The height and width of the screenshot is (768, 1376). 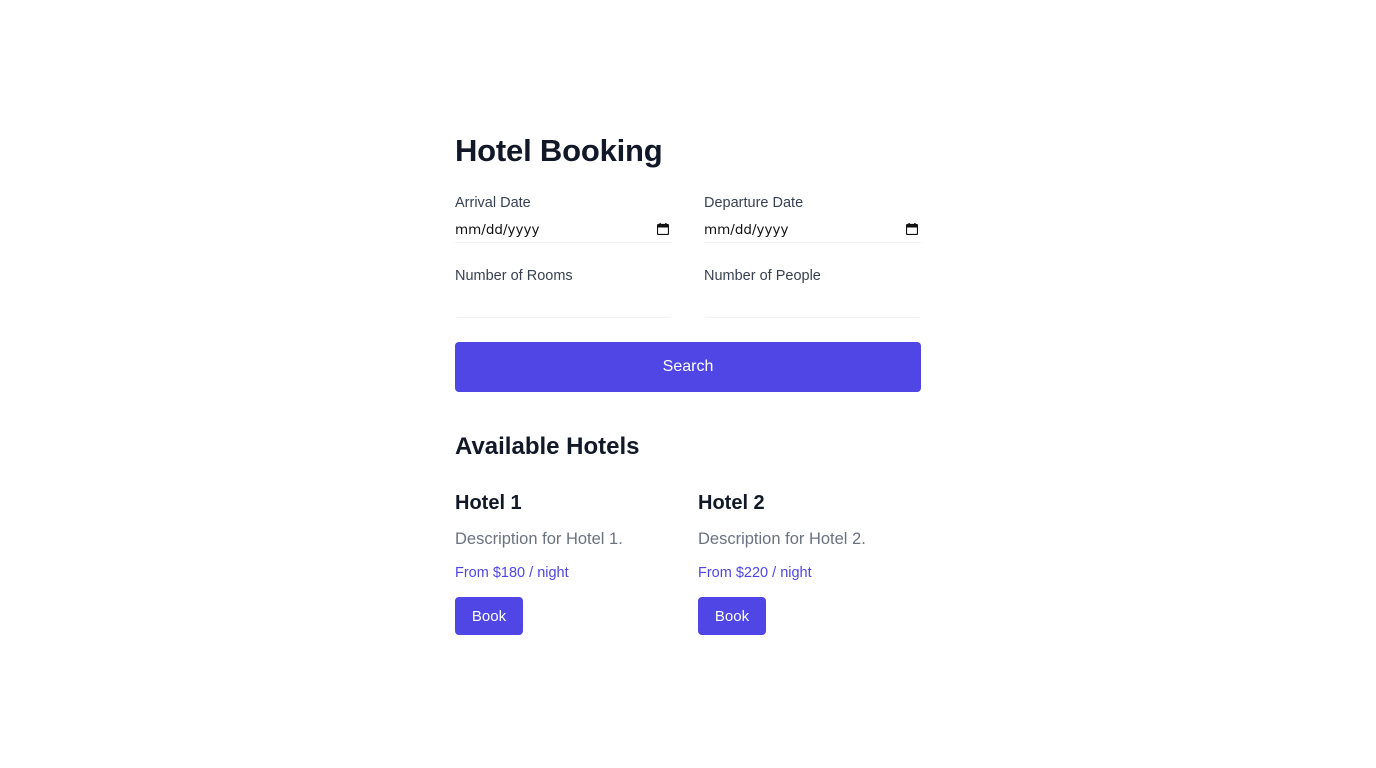 What do you see at coordinates (539, 539) in the screenshot?
I see `hotel-description: Description for Hotel 1.` at bounding box center [539, 539].